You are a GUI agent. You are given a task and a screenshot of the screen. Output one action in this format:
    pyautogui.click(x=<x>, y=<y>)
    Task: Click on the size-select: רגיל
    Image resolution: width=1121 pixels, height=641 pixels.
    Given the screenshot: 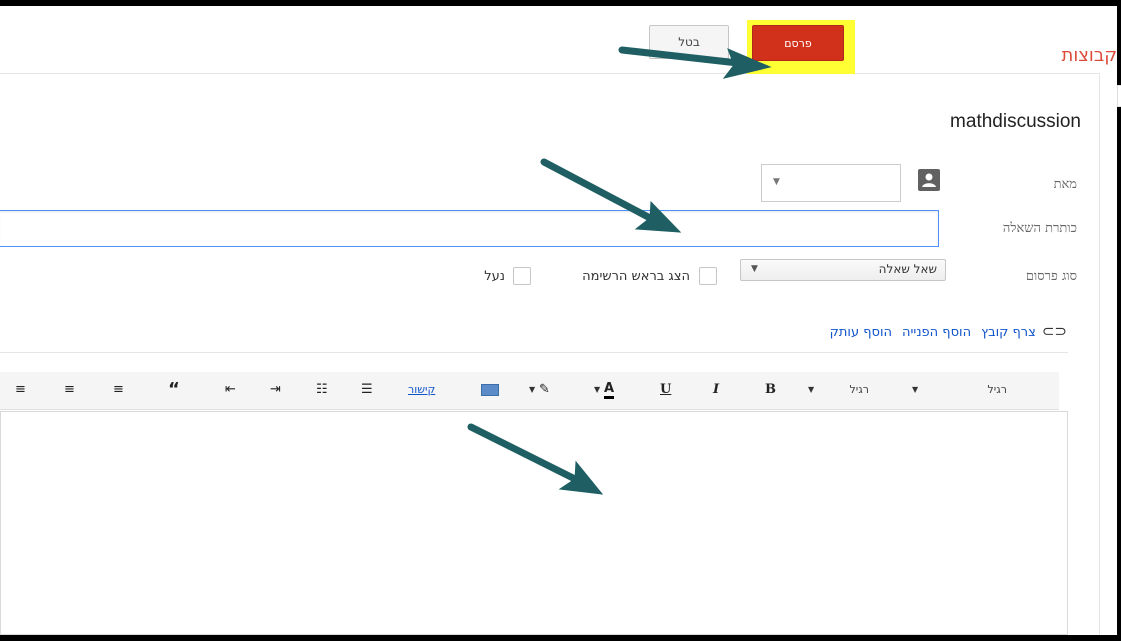 What is the action you would take?
    pyautogui.click(x=859, y=390)
    